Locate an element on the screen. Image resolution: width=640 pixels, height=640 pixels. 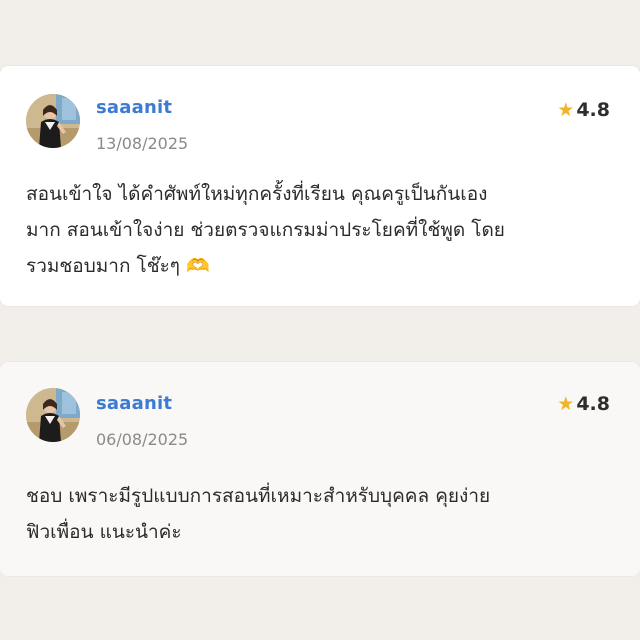
review-date: 13/08/2025 is located at coordinates (142, 143).